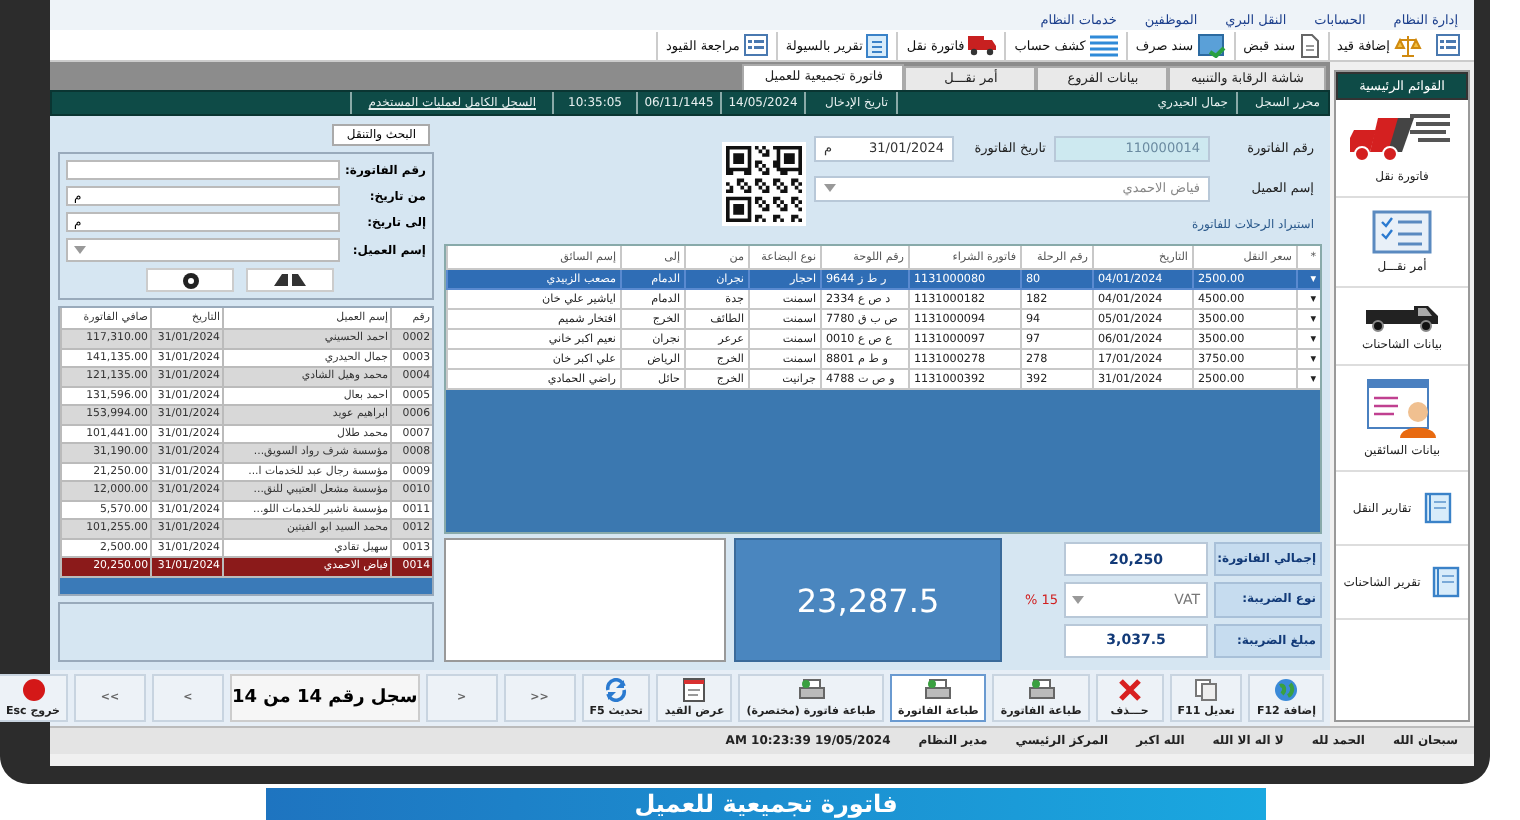  I want to click on eye-icon, so click(190, 280).